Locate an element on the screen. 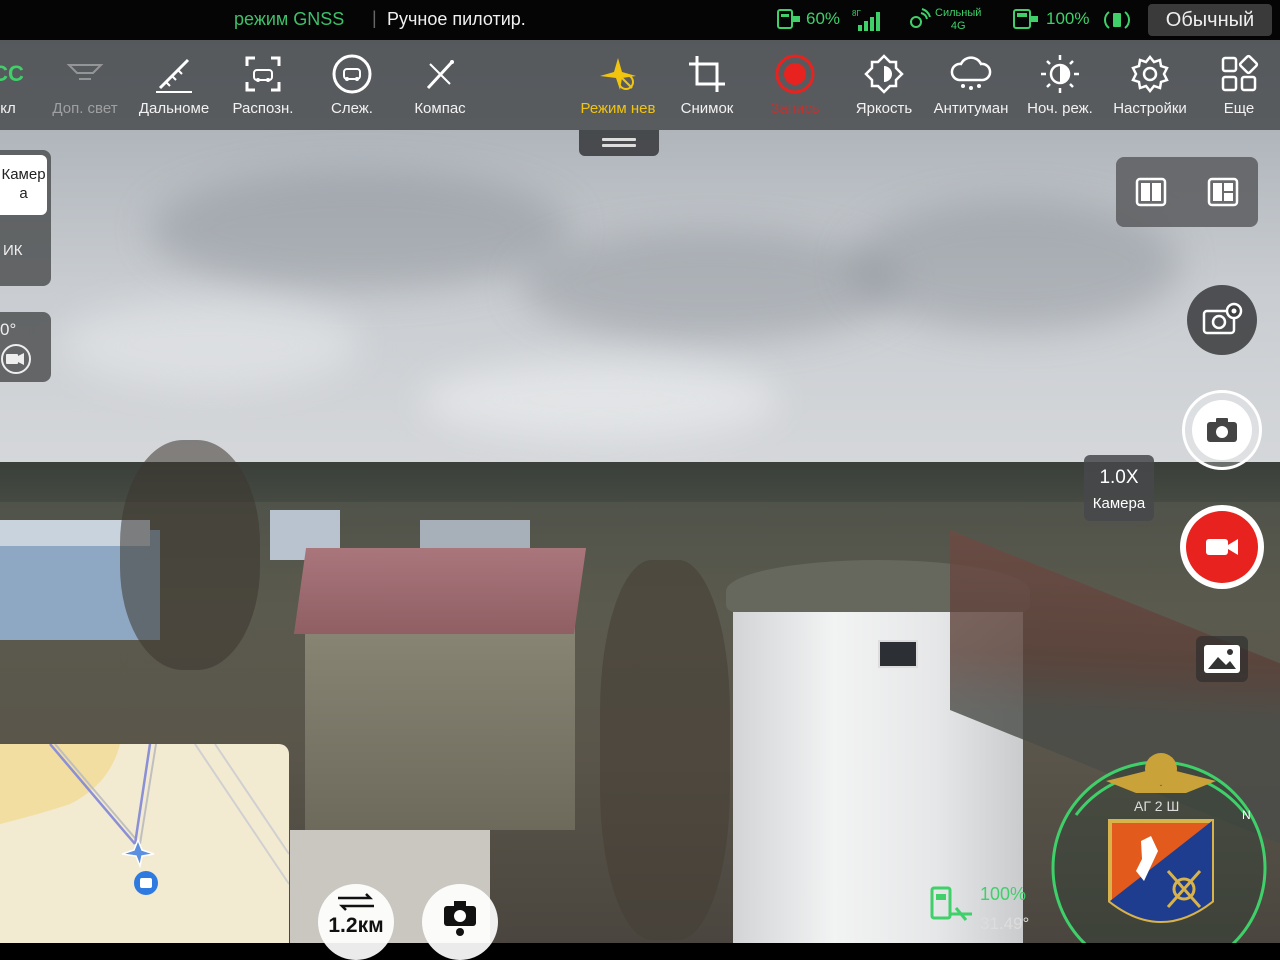 The image size is (1280, 960). telemetry-battery: 100% is located at coordinates (1003, 894).